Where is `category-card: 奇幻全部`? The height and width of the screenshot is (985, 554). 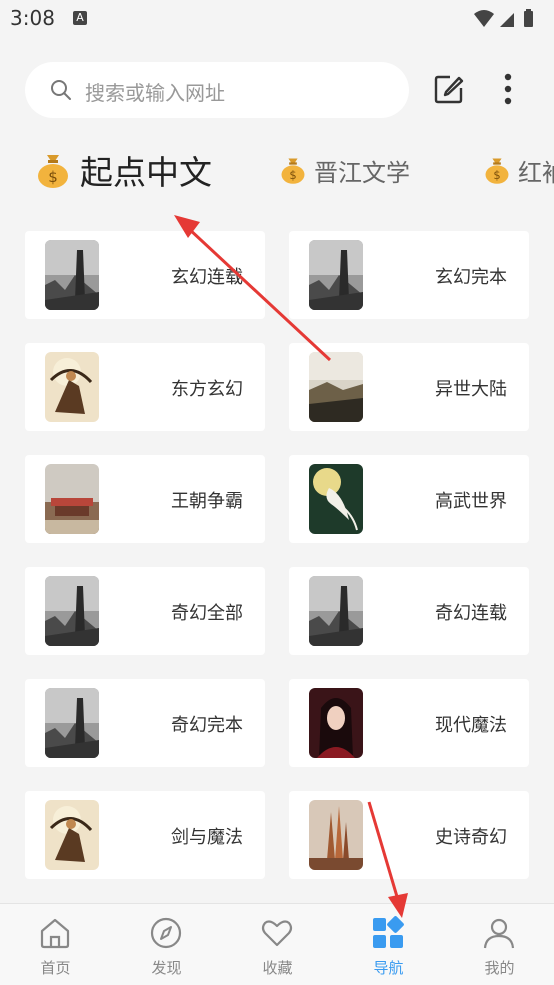
category-card: 奇幻全部 is located at coordinates (145, 611).